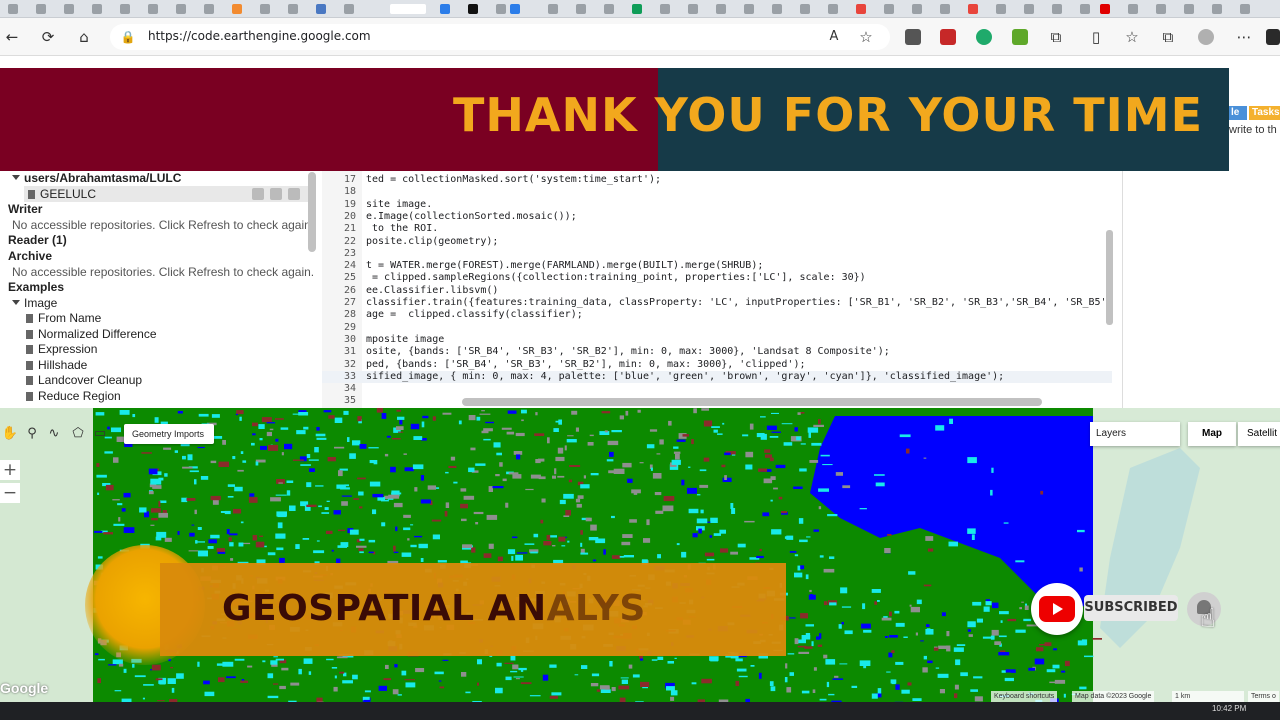 The image size is (1280, 720). Describe the element at coordinates (717, 242) in the screenshot. I see `code-line: 22 posite.clip(geometry);` at that location.